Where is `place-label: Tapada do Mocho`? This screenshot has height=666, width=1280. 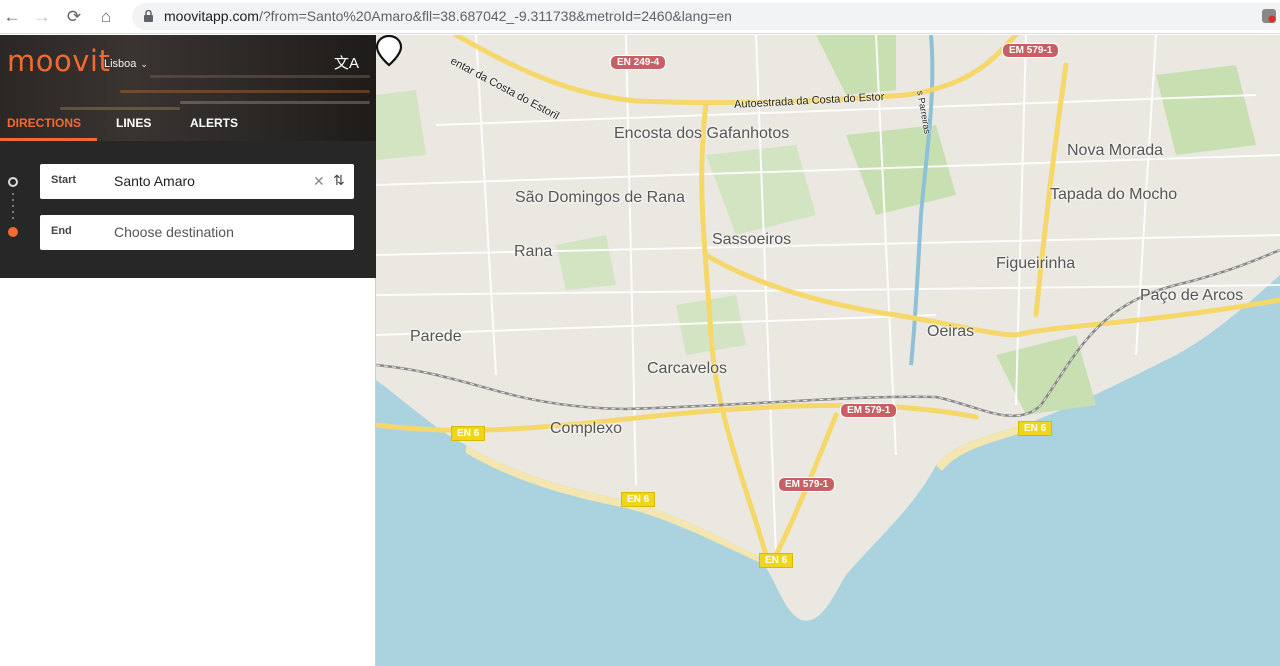
place-label: Tapada do Mocho is located at coordinates (1114, 194).